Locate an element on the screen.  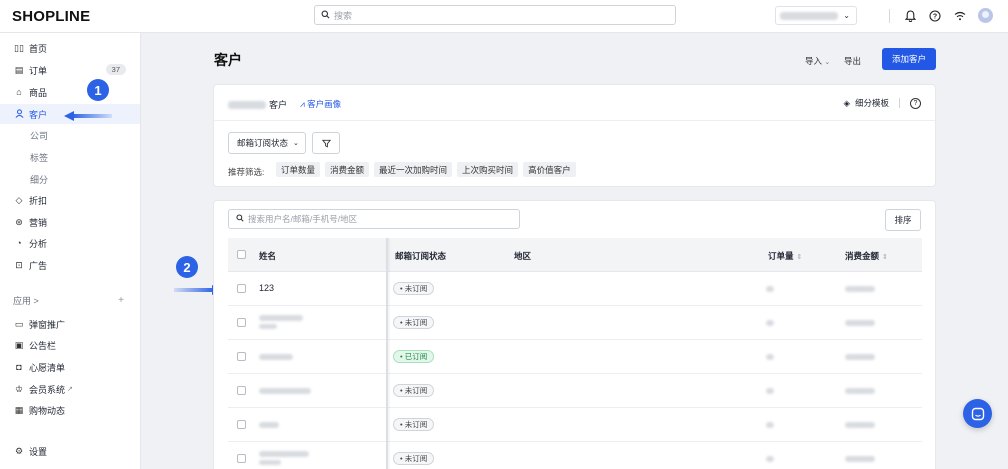
chip-order-count: 订单数量 is located at coordinates (298, 169).